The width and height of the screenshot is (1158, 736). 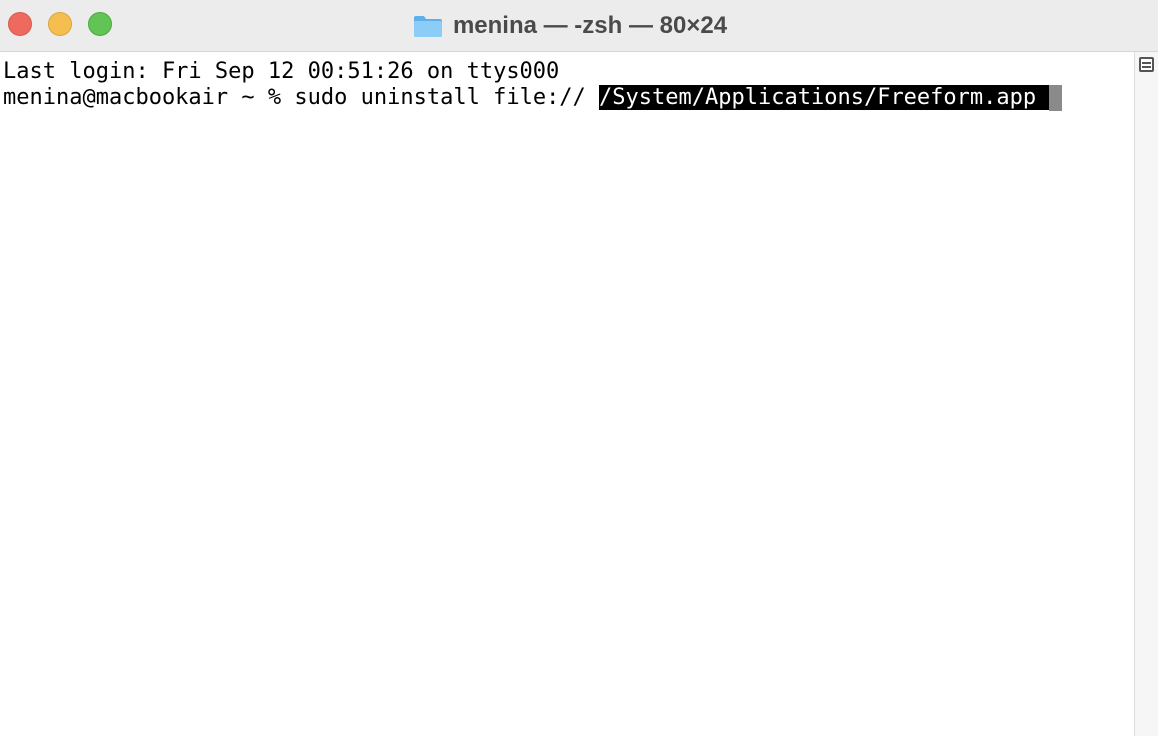 I want to click on window-title: menina — -zsh — 80×24, so click(x=590, y=25).